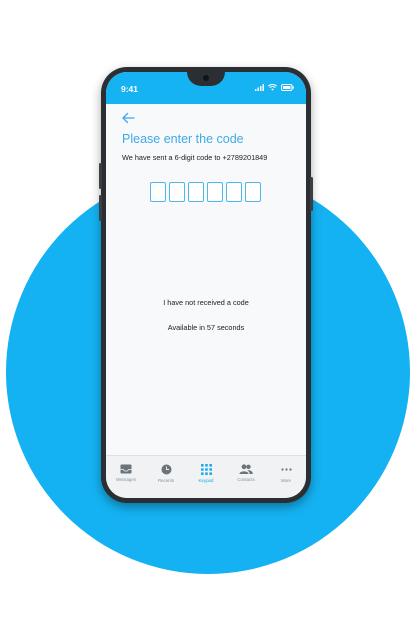 This screenshot has width=412, height=628. I want to click on tab-keypad: Keypad, so click(206, 477).